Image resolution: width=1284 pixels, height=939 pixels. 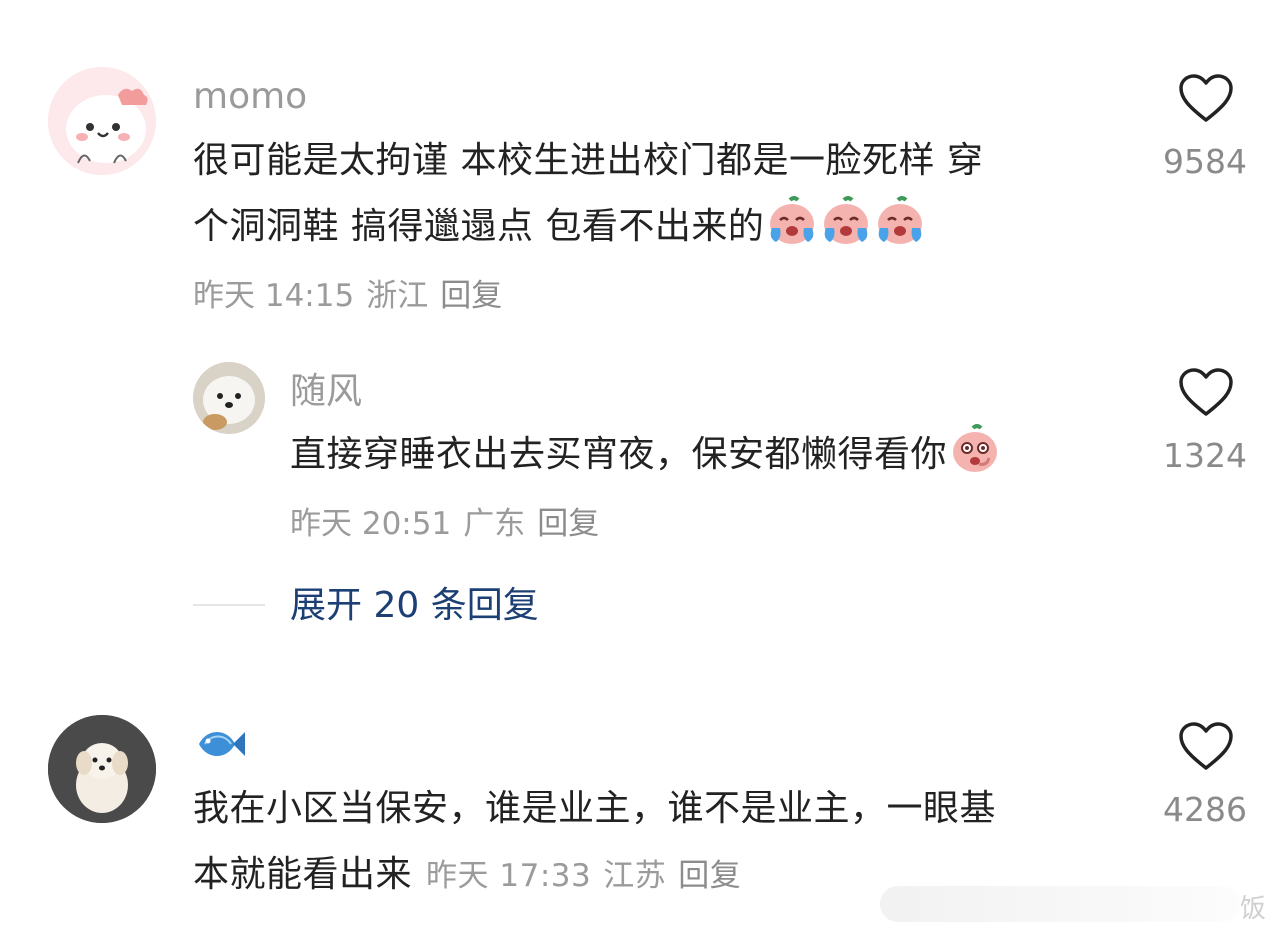 What do you see at coordinates (229, 605) in the screenshot?
I see `divider` at bounding box center [229, 605].